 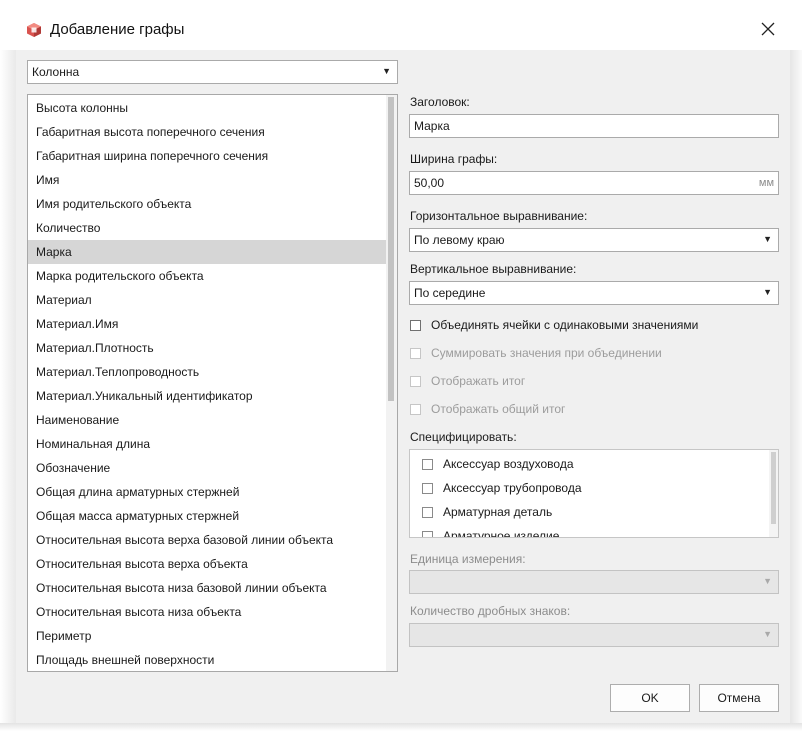 What do you see at coordinates (207, 276) in the screenshot?
I see `list-item: Марка родительского объекта` at bounding box center [207, 276].